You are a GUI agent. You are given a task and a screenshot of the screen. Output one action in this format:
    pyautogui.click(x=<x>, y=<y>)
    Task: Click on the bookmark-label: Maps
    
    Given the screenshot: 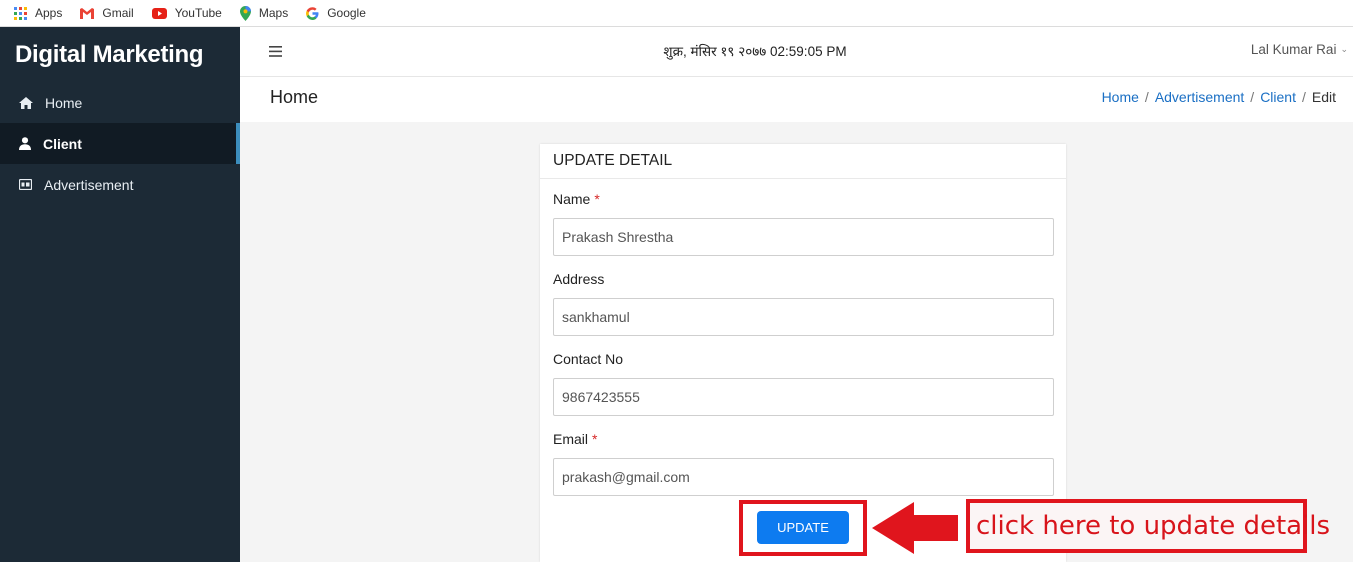 What is the action you would take?
    pyautogui.click(x=273, y=13)
    